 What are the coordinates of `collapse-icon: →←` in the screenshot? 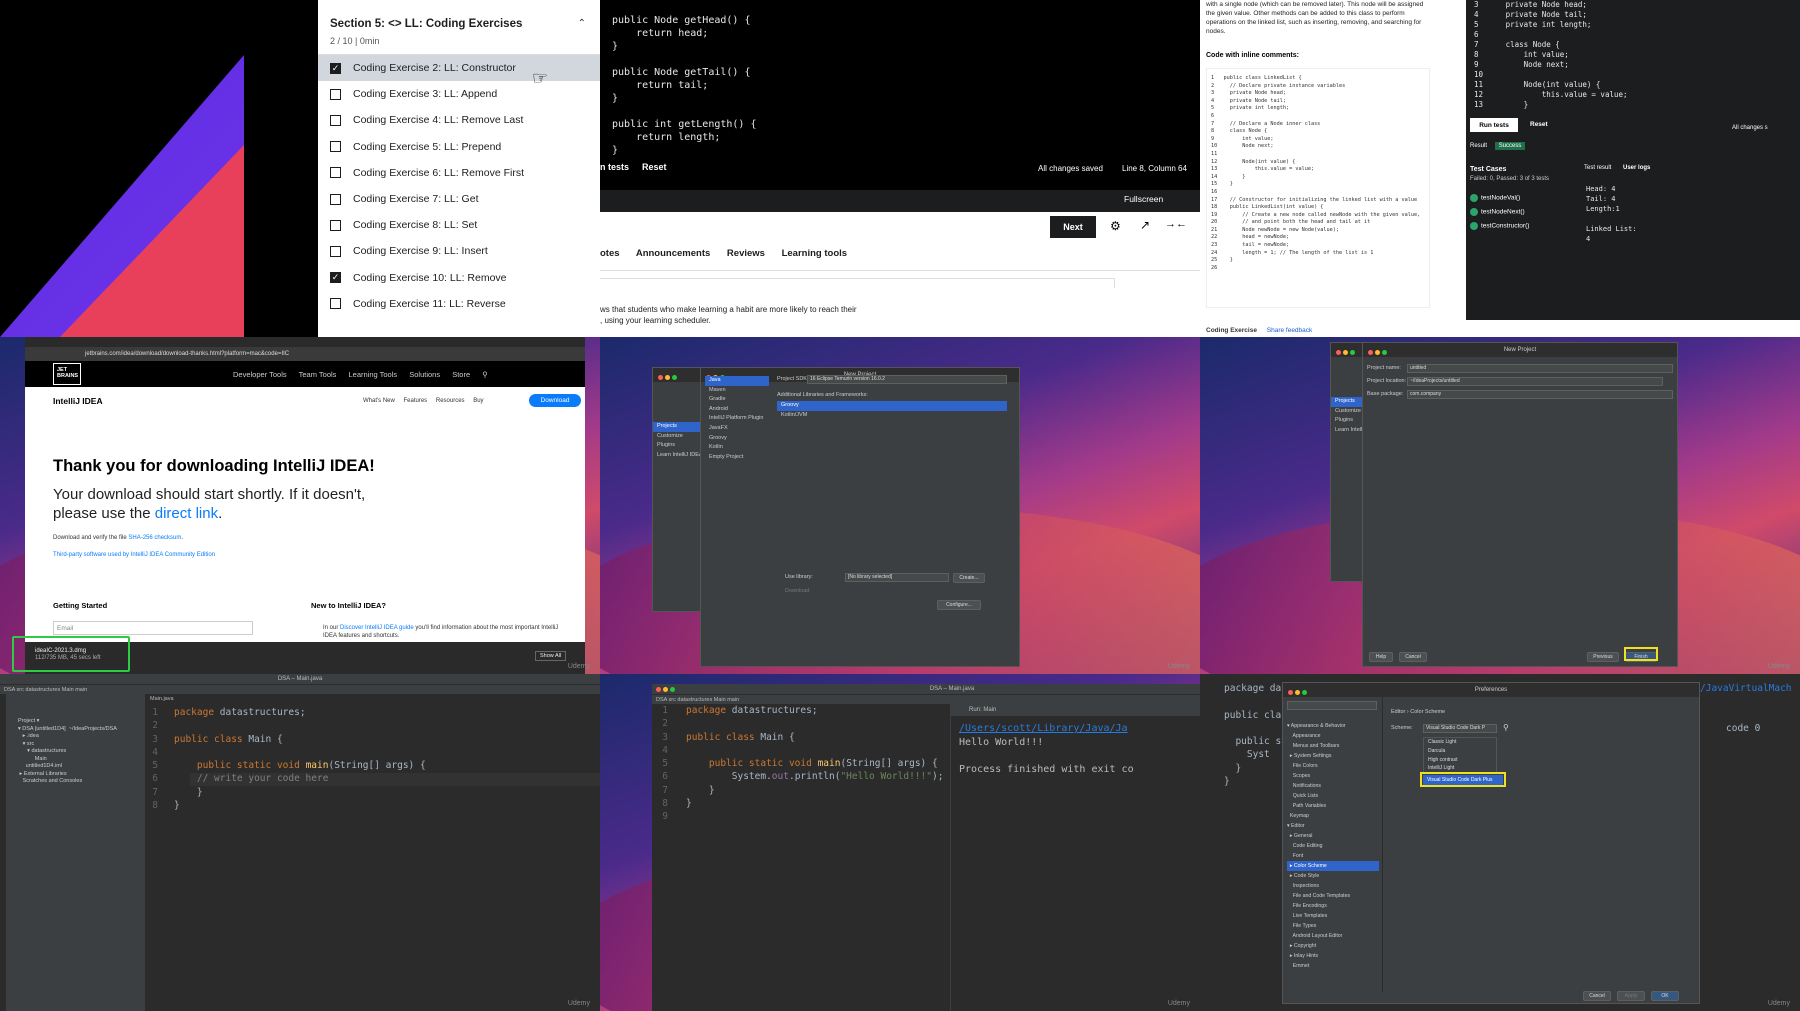 It's located at (1176, 224).